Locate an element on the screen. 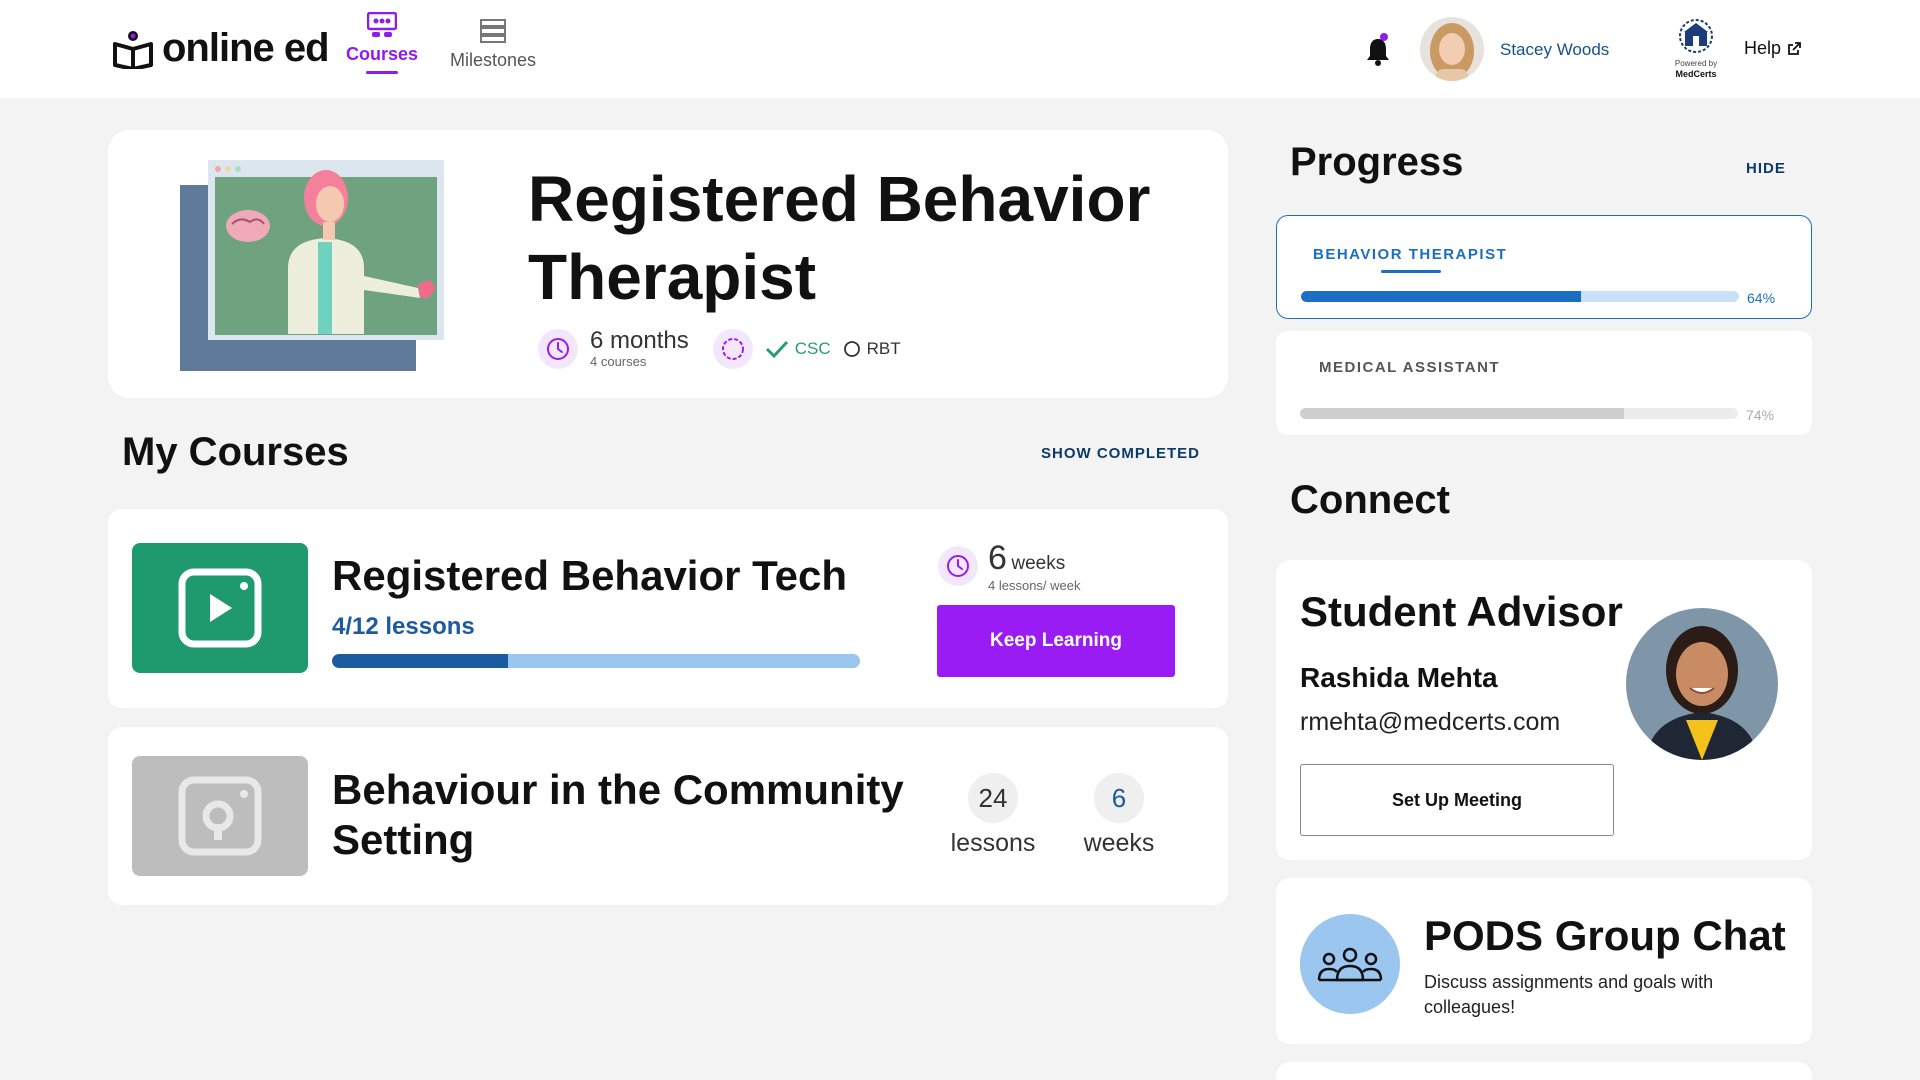 This screenshot has height=1080, width=1920. weeks-unit: weeks is located at coordinates (1038, 563).